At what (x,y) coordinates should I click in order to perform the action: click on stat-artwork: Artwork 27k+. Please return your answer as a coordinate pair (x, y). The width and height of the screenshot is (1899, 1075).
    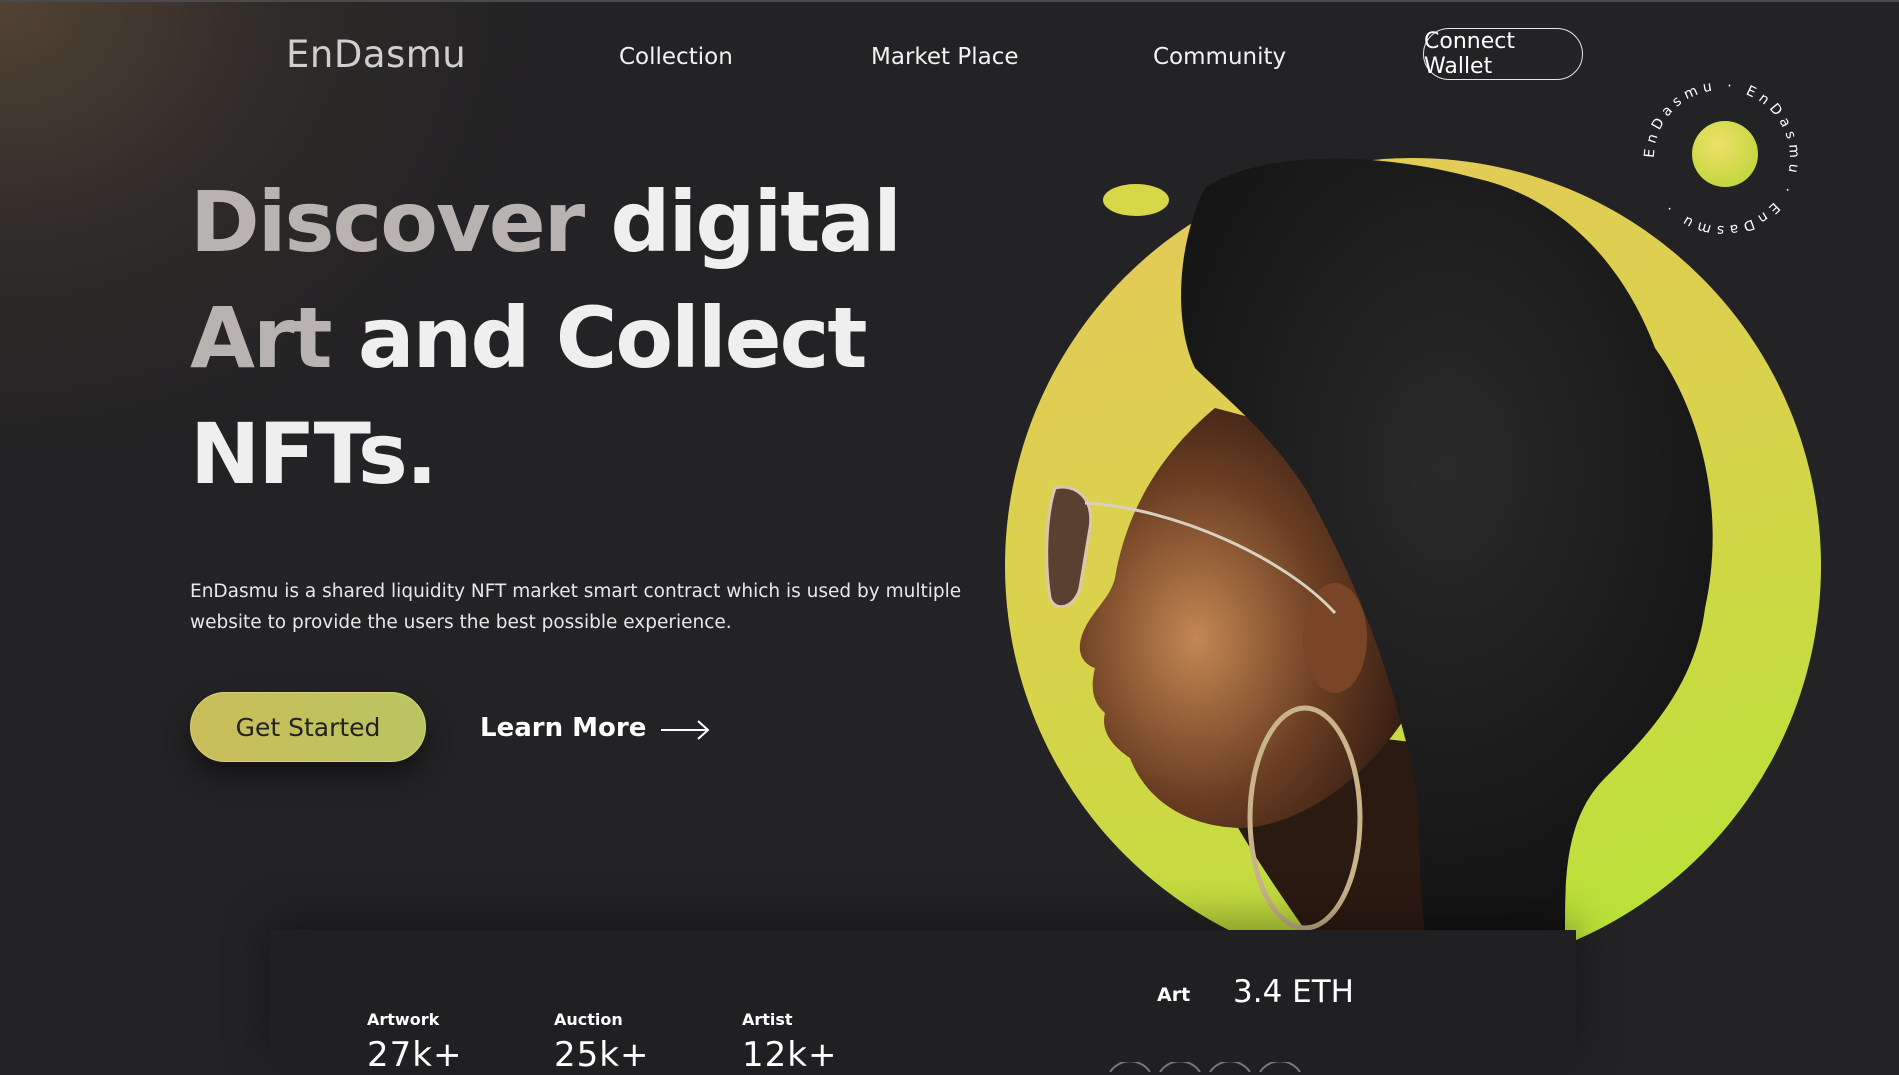
    Looking at the image, I should click on (414, 1042).